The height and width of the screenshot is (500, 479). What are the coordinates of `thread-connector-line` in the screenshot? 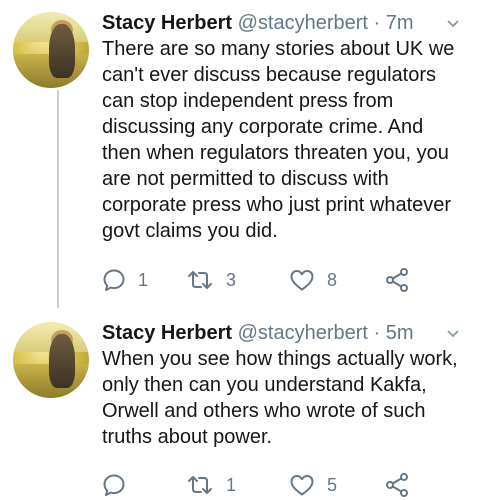 It's located at (58, 199).